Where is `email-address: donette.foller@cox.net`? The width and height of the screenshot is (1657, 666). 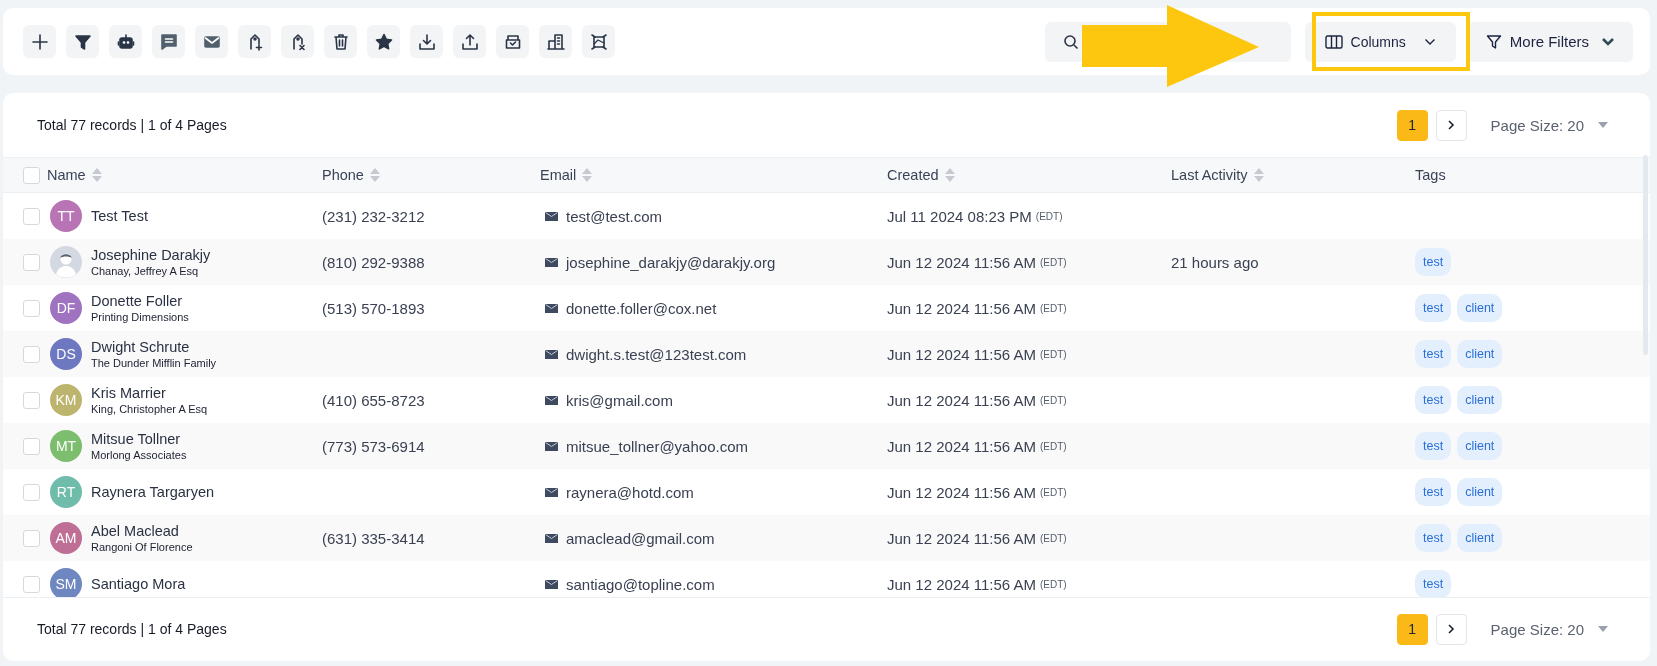 email-address: donette.foller@cox.net is located at coordinates (641, 308).